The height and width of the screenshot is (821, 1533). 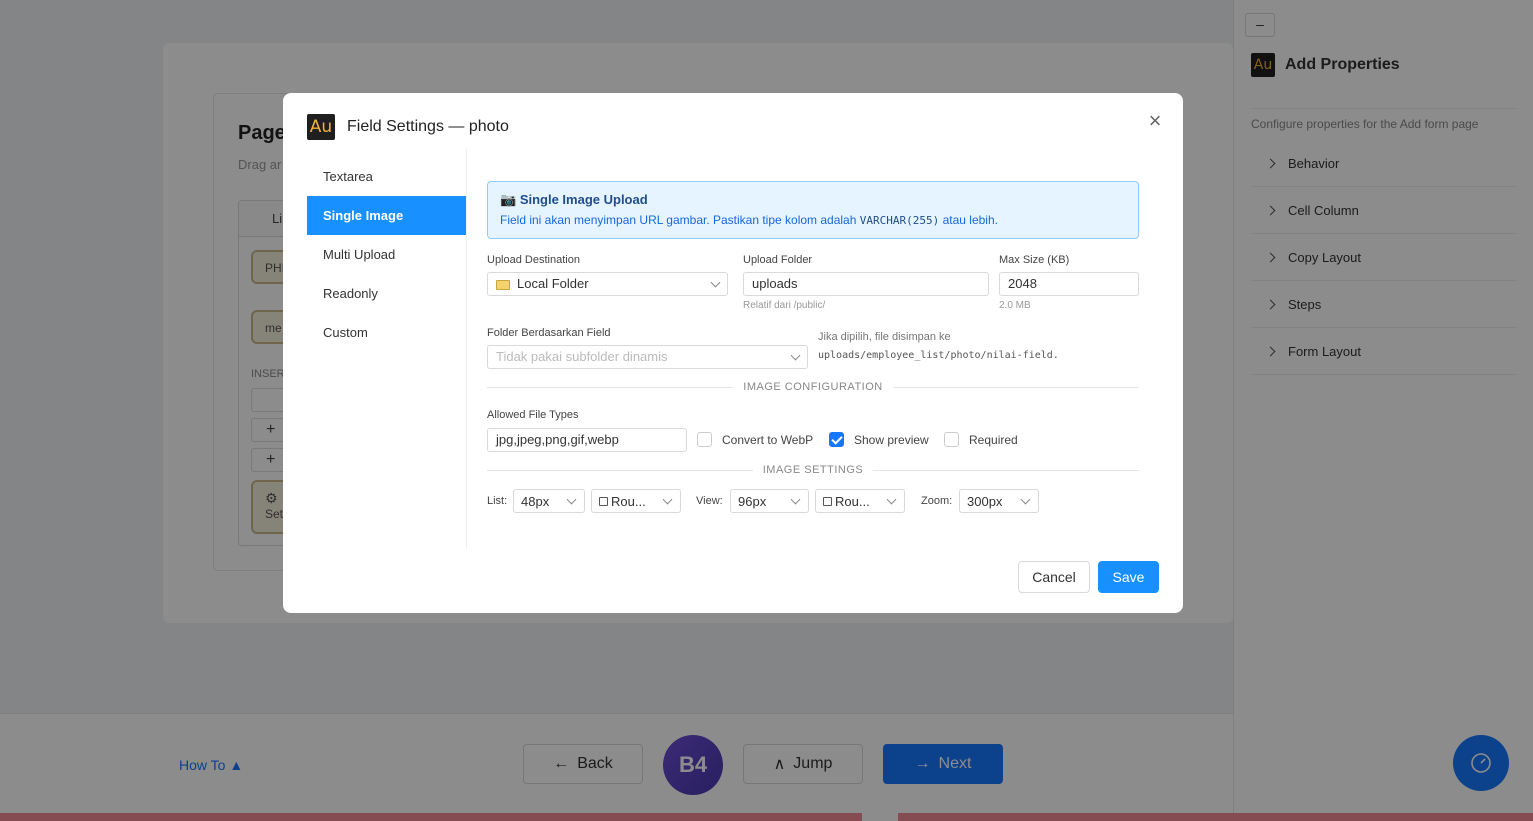 What do you see at coordinates (428, 126) in the screenshot?
I see `modal-title: Field Settings — photo` at bounding box center [428, 126].